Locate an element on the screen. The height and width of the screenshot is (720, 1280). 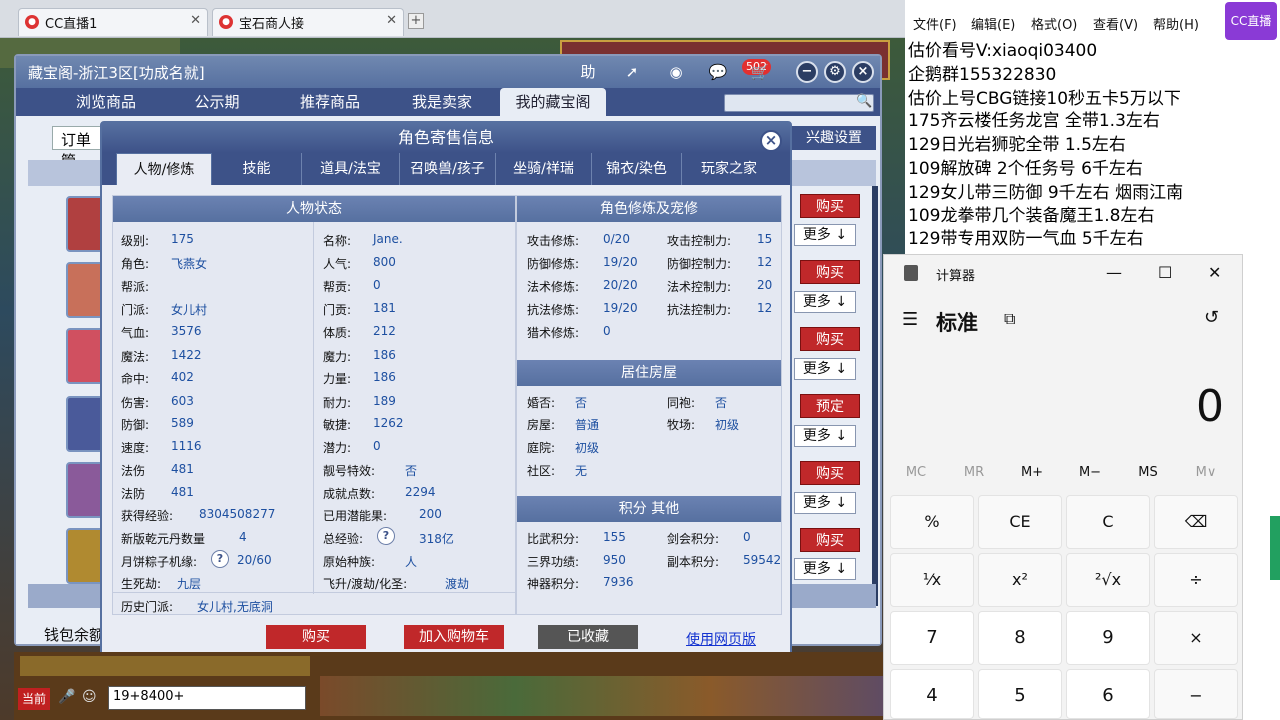
stat-value: 1116 is located at coordinates (186, 446).